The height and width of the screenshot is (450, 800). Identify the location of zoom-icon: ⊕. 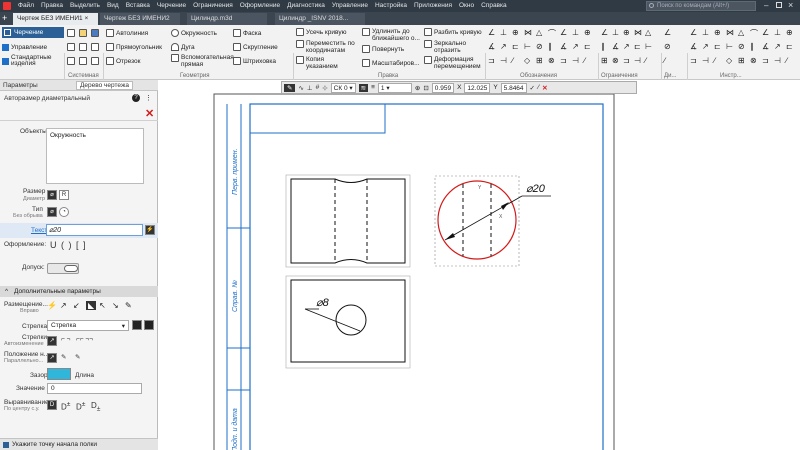
(417, 88).